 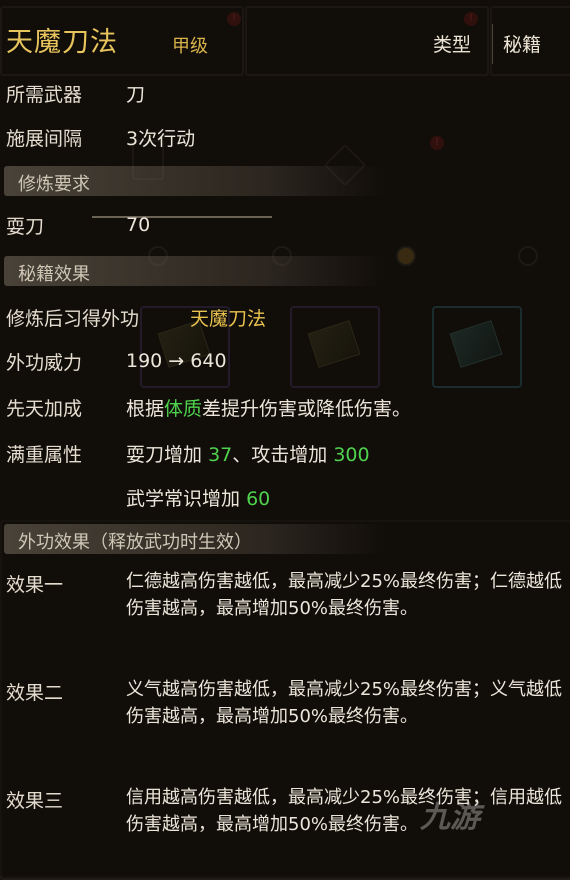 I want to click on max-attr-line1: 耍刀增加 37、攻击增加 300, so click(x=248, y=453).